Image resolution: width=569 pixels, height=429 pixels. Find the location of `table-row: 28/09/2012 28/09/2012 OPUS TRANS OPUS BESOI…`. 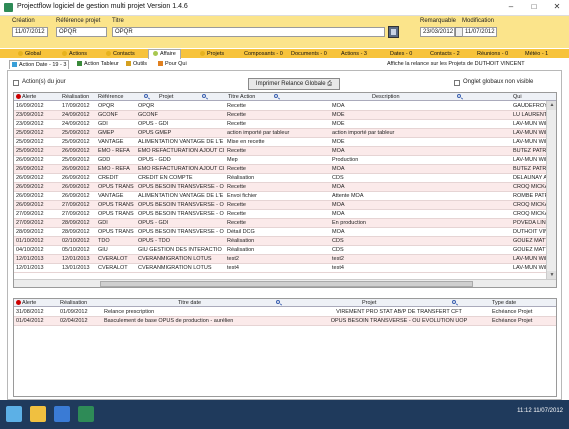

table-row: 28/09/2012 28/09/2012 OPUS TRANS OPUS BESOI… is located at coordinates (280, 232).